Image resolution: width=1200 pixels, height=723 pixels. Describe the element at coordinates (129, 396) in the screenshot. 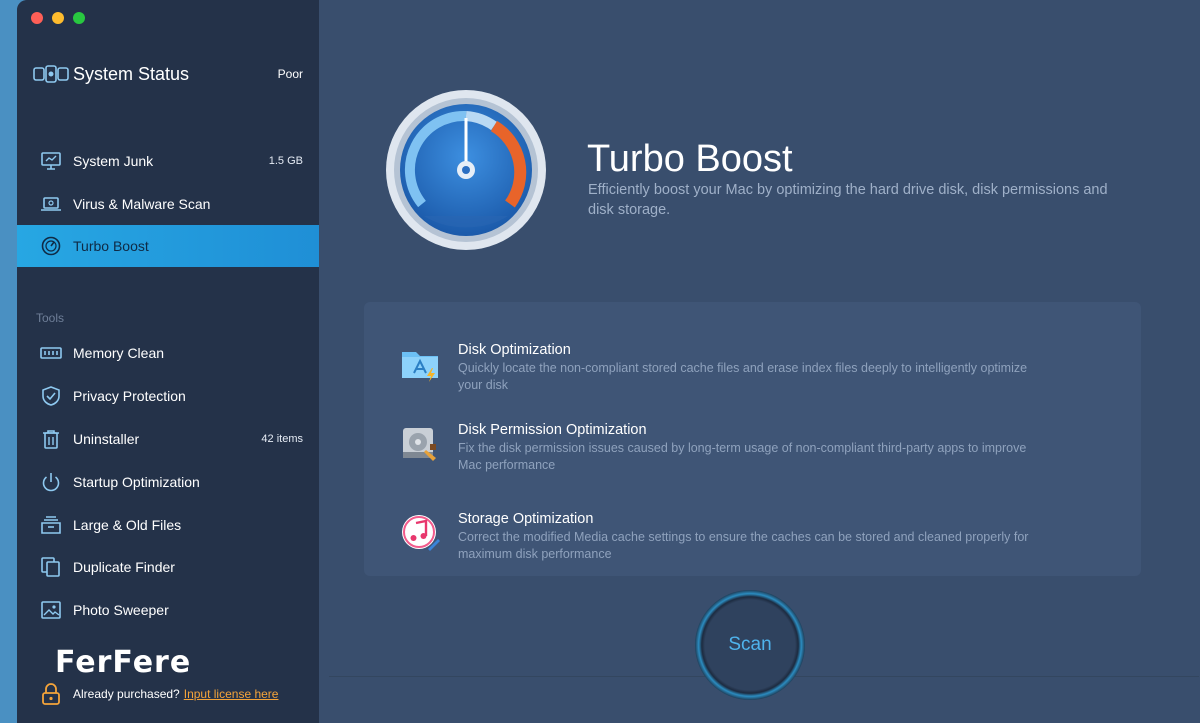

I see `sidebar-item-label: Privacy Protection` at that location.